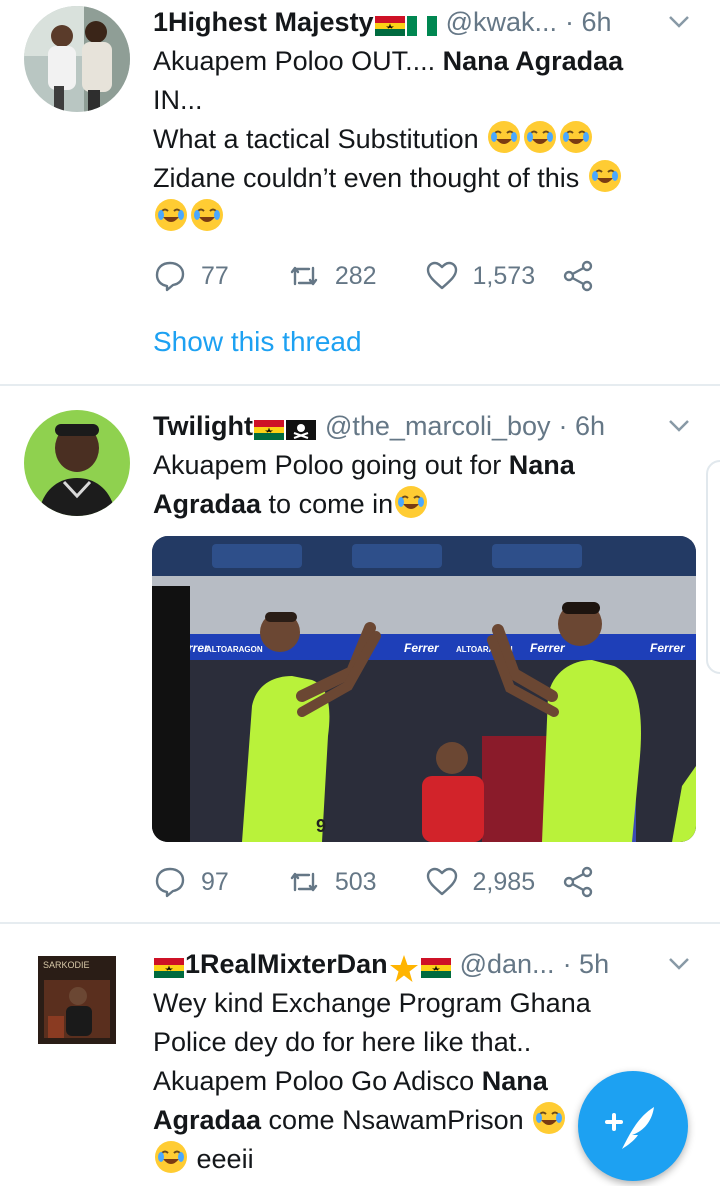 The height and width of the screenshot is (1186, 720). What do you see at coordinates (586, 964) in the screenshot?
I see `timestamp: · 5h` at bounding box center [586, 964].